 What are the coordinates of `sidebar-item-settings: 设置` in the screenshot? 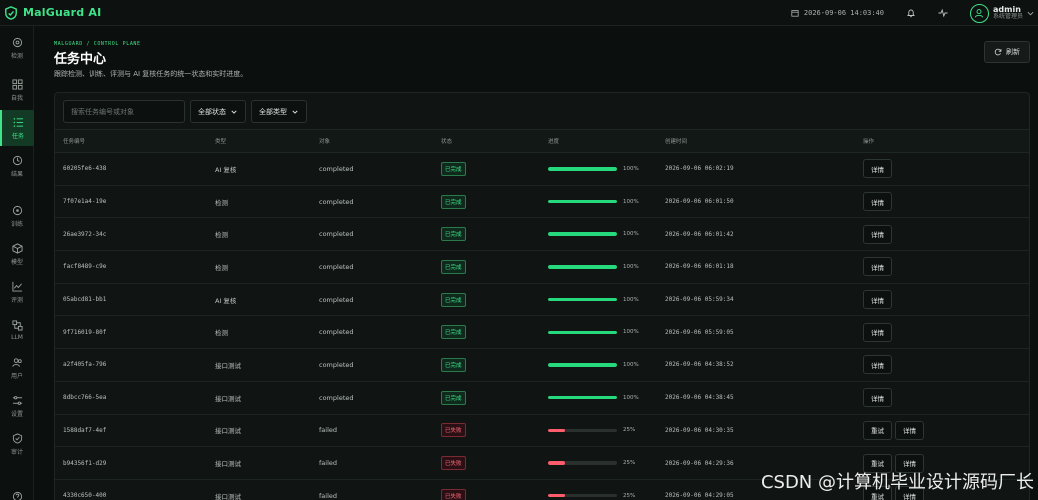 It's located at (17, 406).